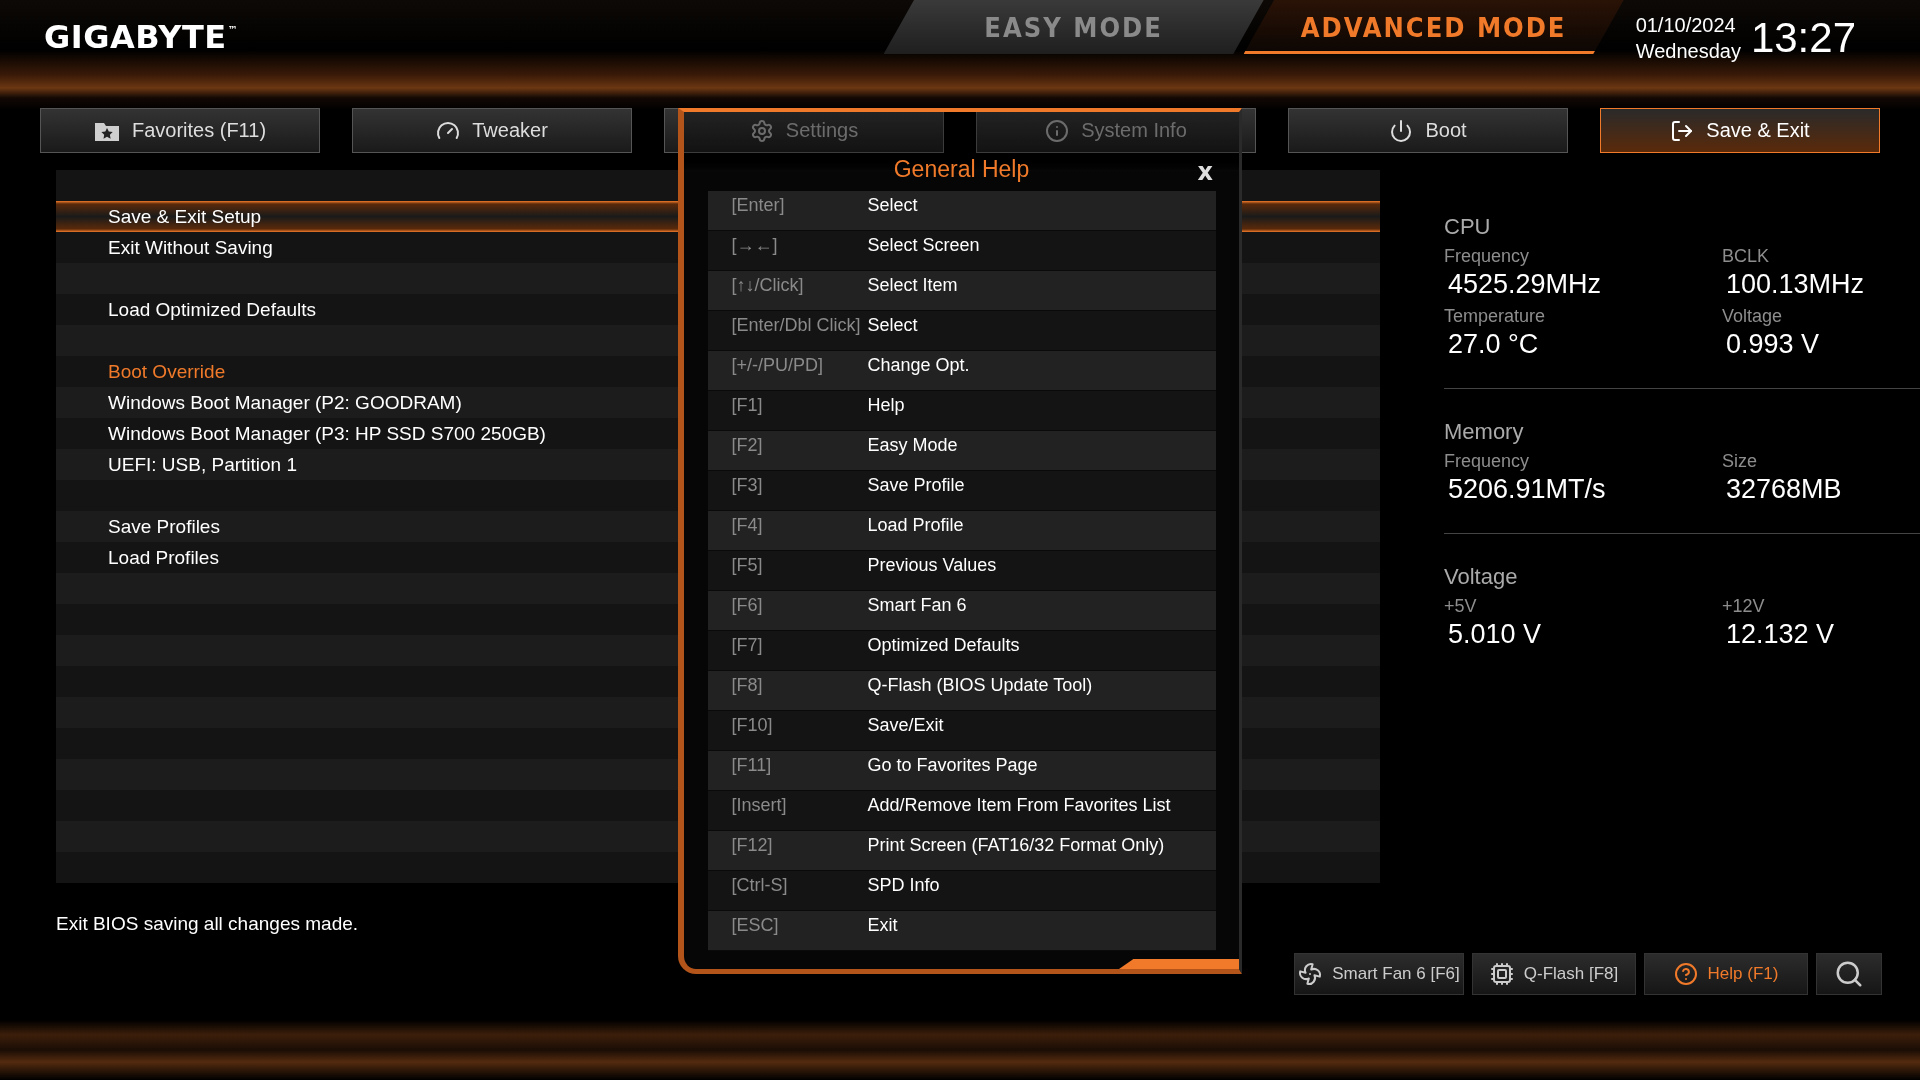  I want to click on shortcut-key: [F8], so click(787, 685).